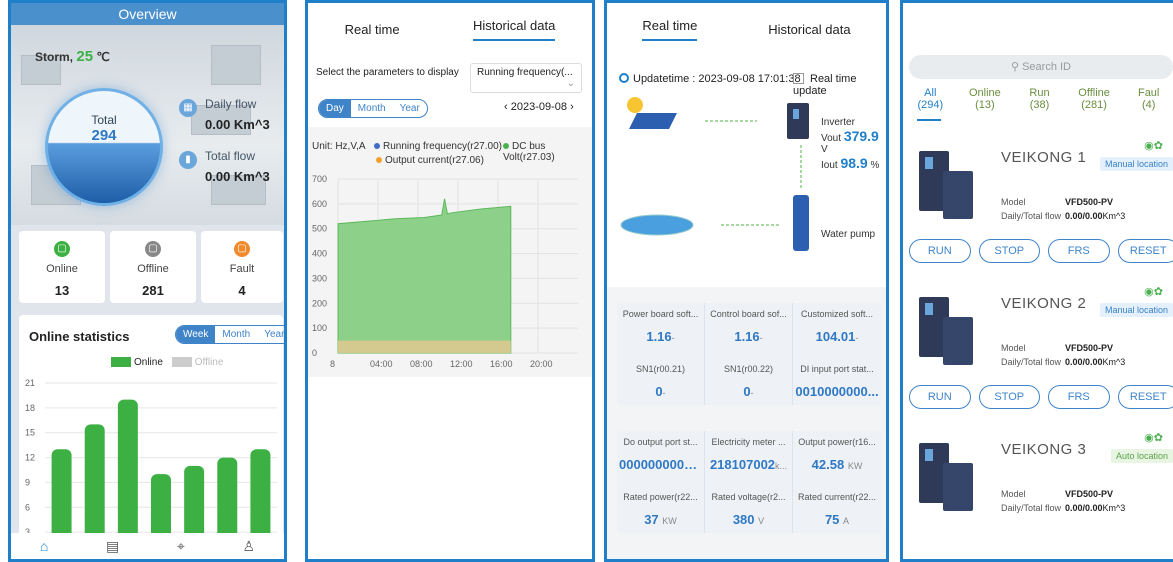 The width and height of the screenshot is (1173, 562). What do you see at coordinates (430, 160) in the screenshot?
I see `legend-item: Output current(r27.06)` at bounding box center [430, 160].